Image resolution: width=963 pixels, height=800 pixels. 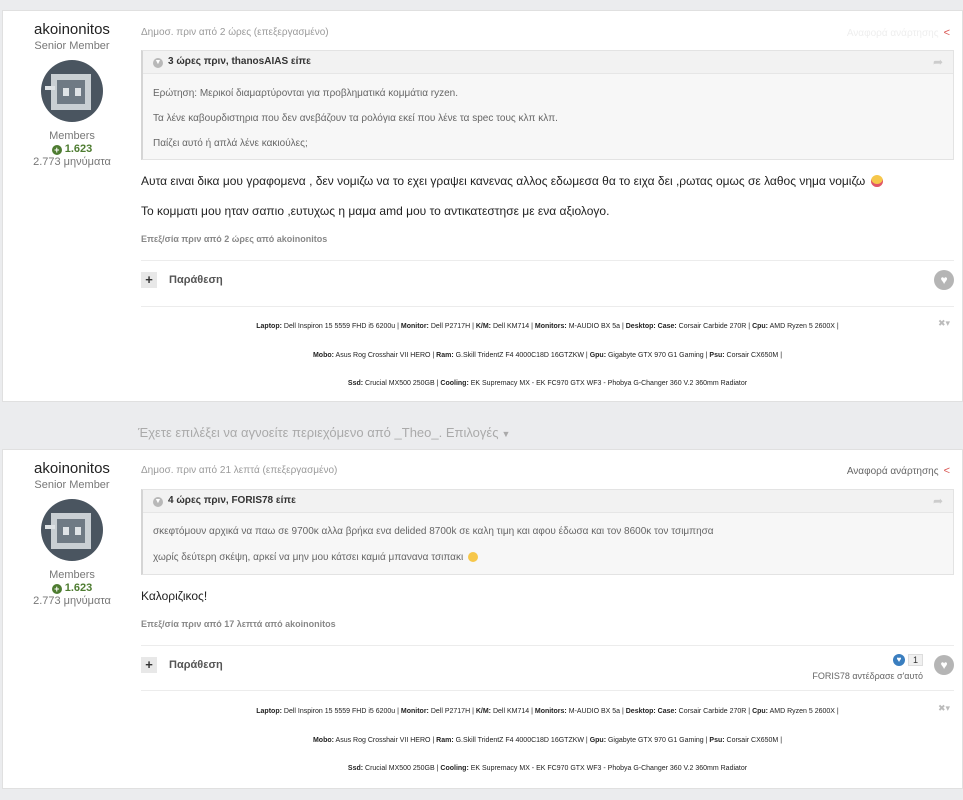 What do you see at coordinates (717, 740) in the screenshot?
I see `signature-key: Psu:` at bounding box center [717, 740].